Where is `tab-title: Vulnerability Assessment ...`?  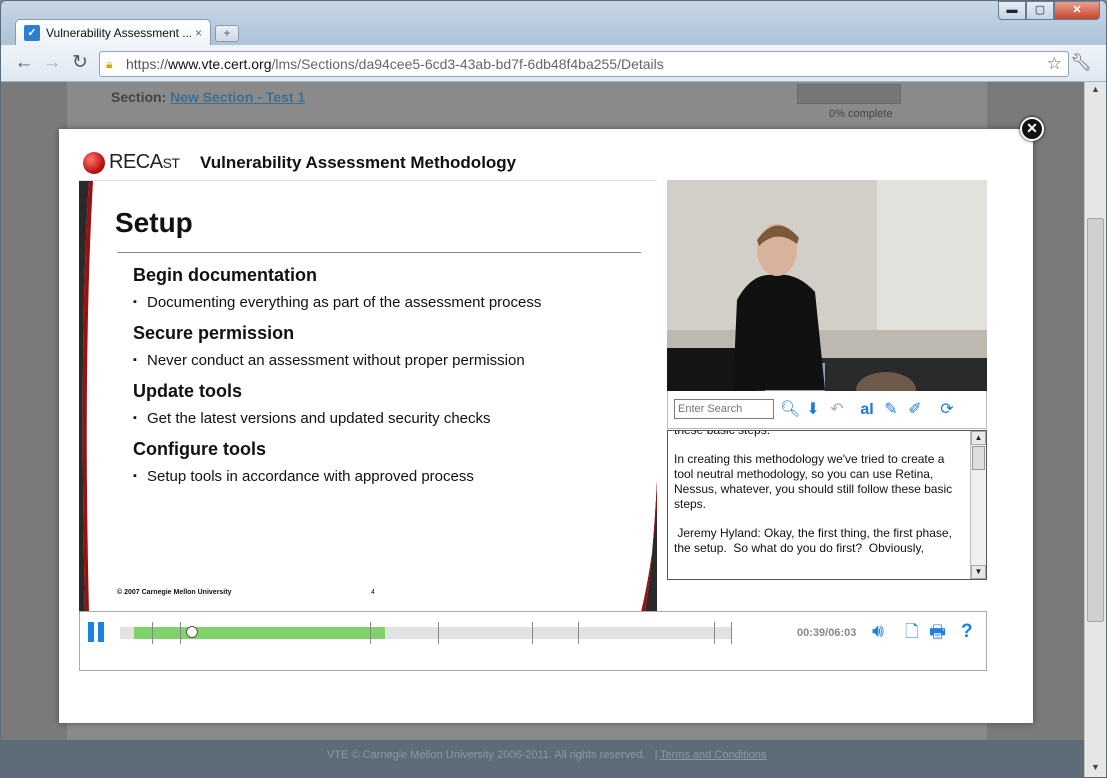
tab-title: Vulnerability Assessment ... is located at coordinates (118, 33).